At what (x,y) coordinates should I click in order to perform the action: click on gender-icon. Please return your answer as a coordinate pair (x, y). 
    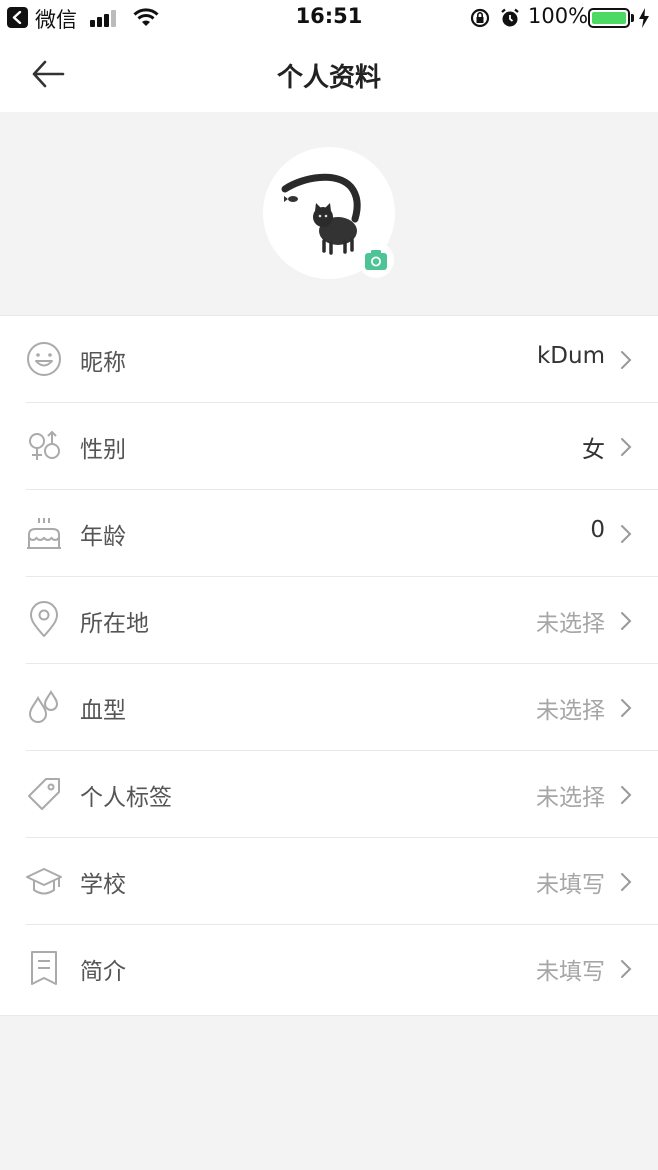
    Looking at the image, I should click on (44, 445).